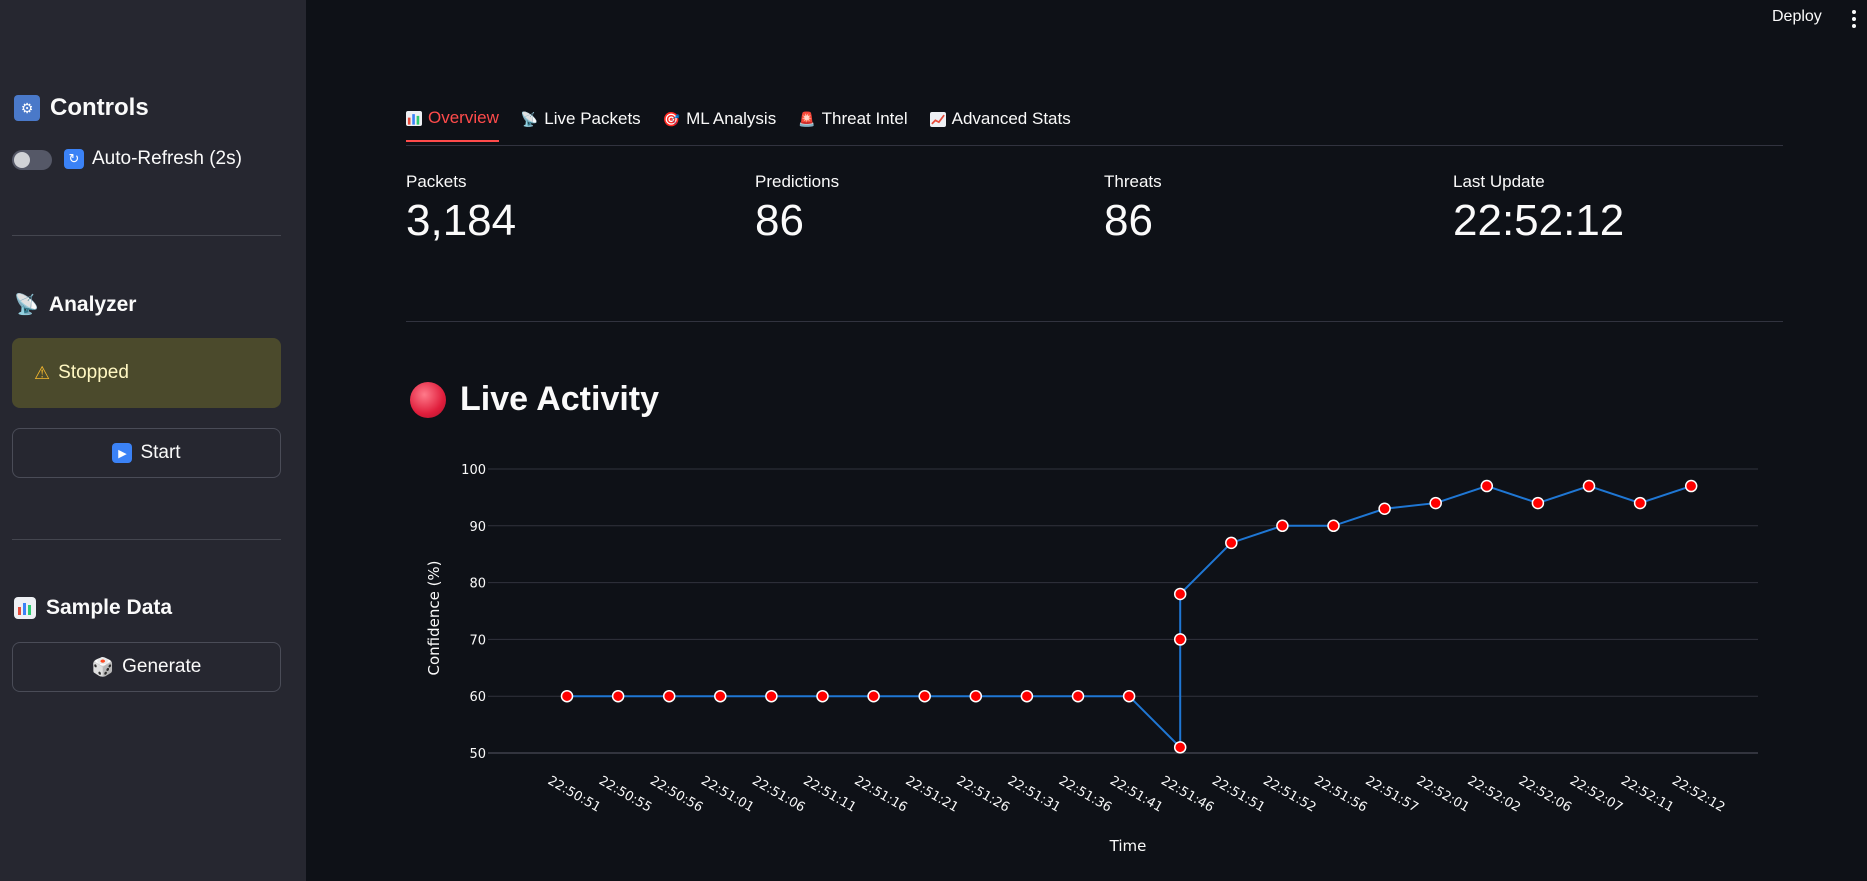  What do you see at coordinates (1000, 125) in the screenshot?
I see `tab-advanced-stats: Advanced Stats` at bounding box center [1000, 125].